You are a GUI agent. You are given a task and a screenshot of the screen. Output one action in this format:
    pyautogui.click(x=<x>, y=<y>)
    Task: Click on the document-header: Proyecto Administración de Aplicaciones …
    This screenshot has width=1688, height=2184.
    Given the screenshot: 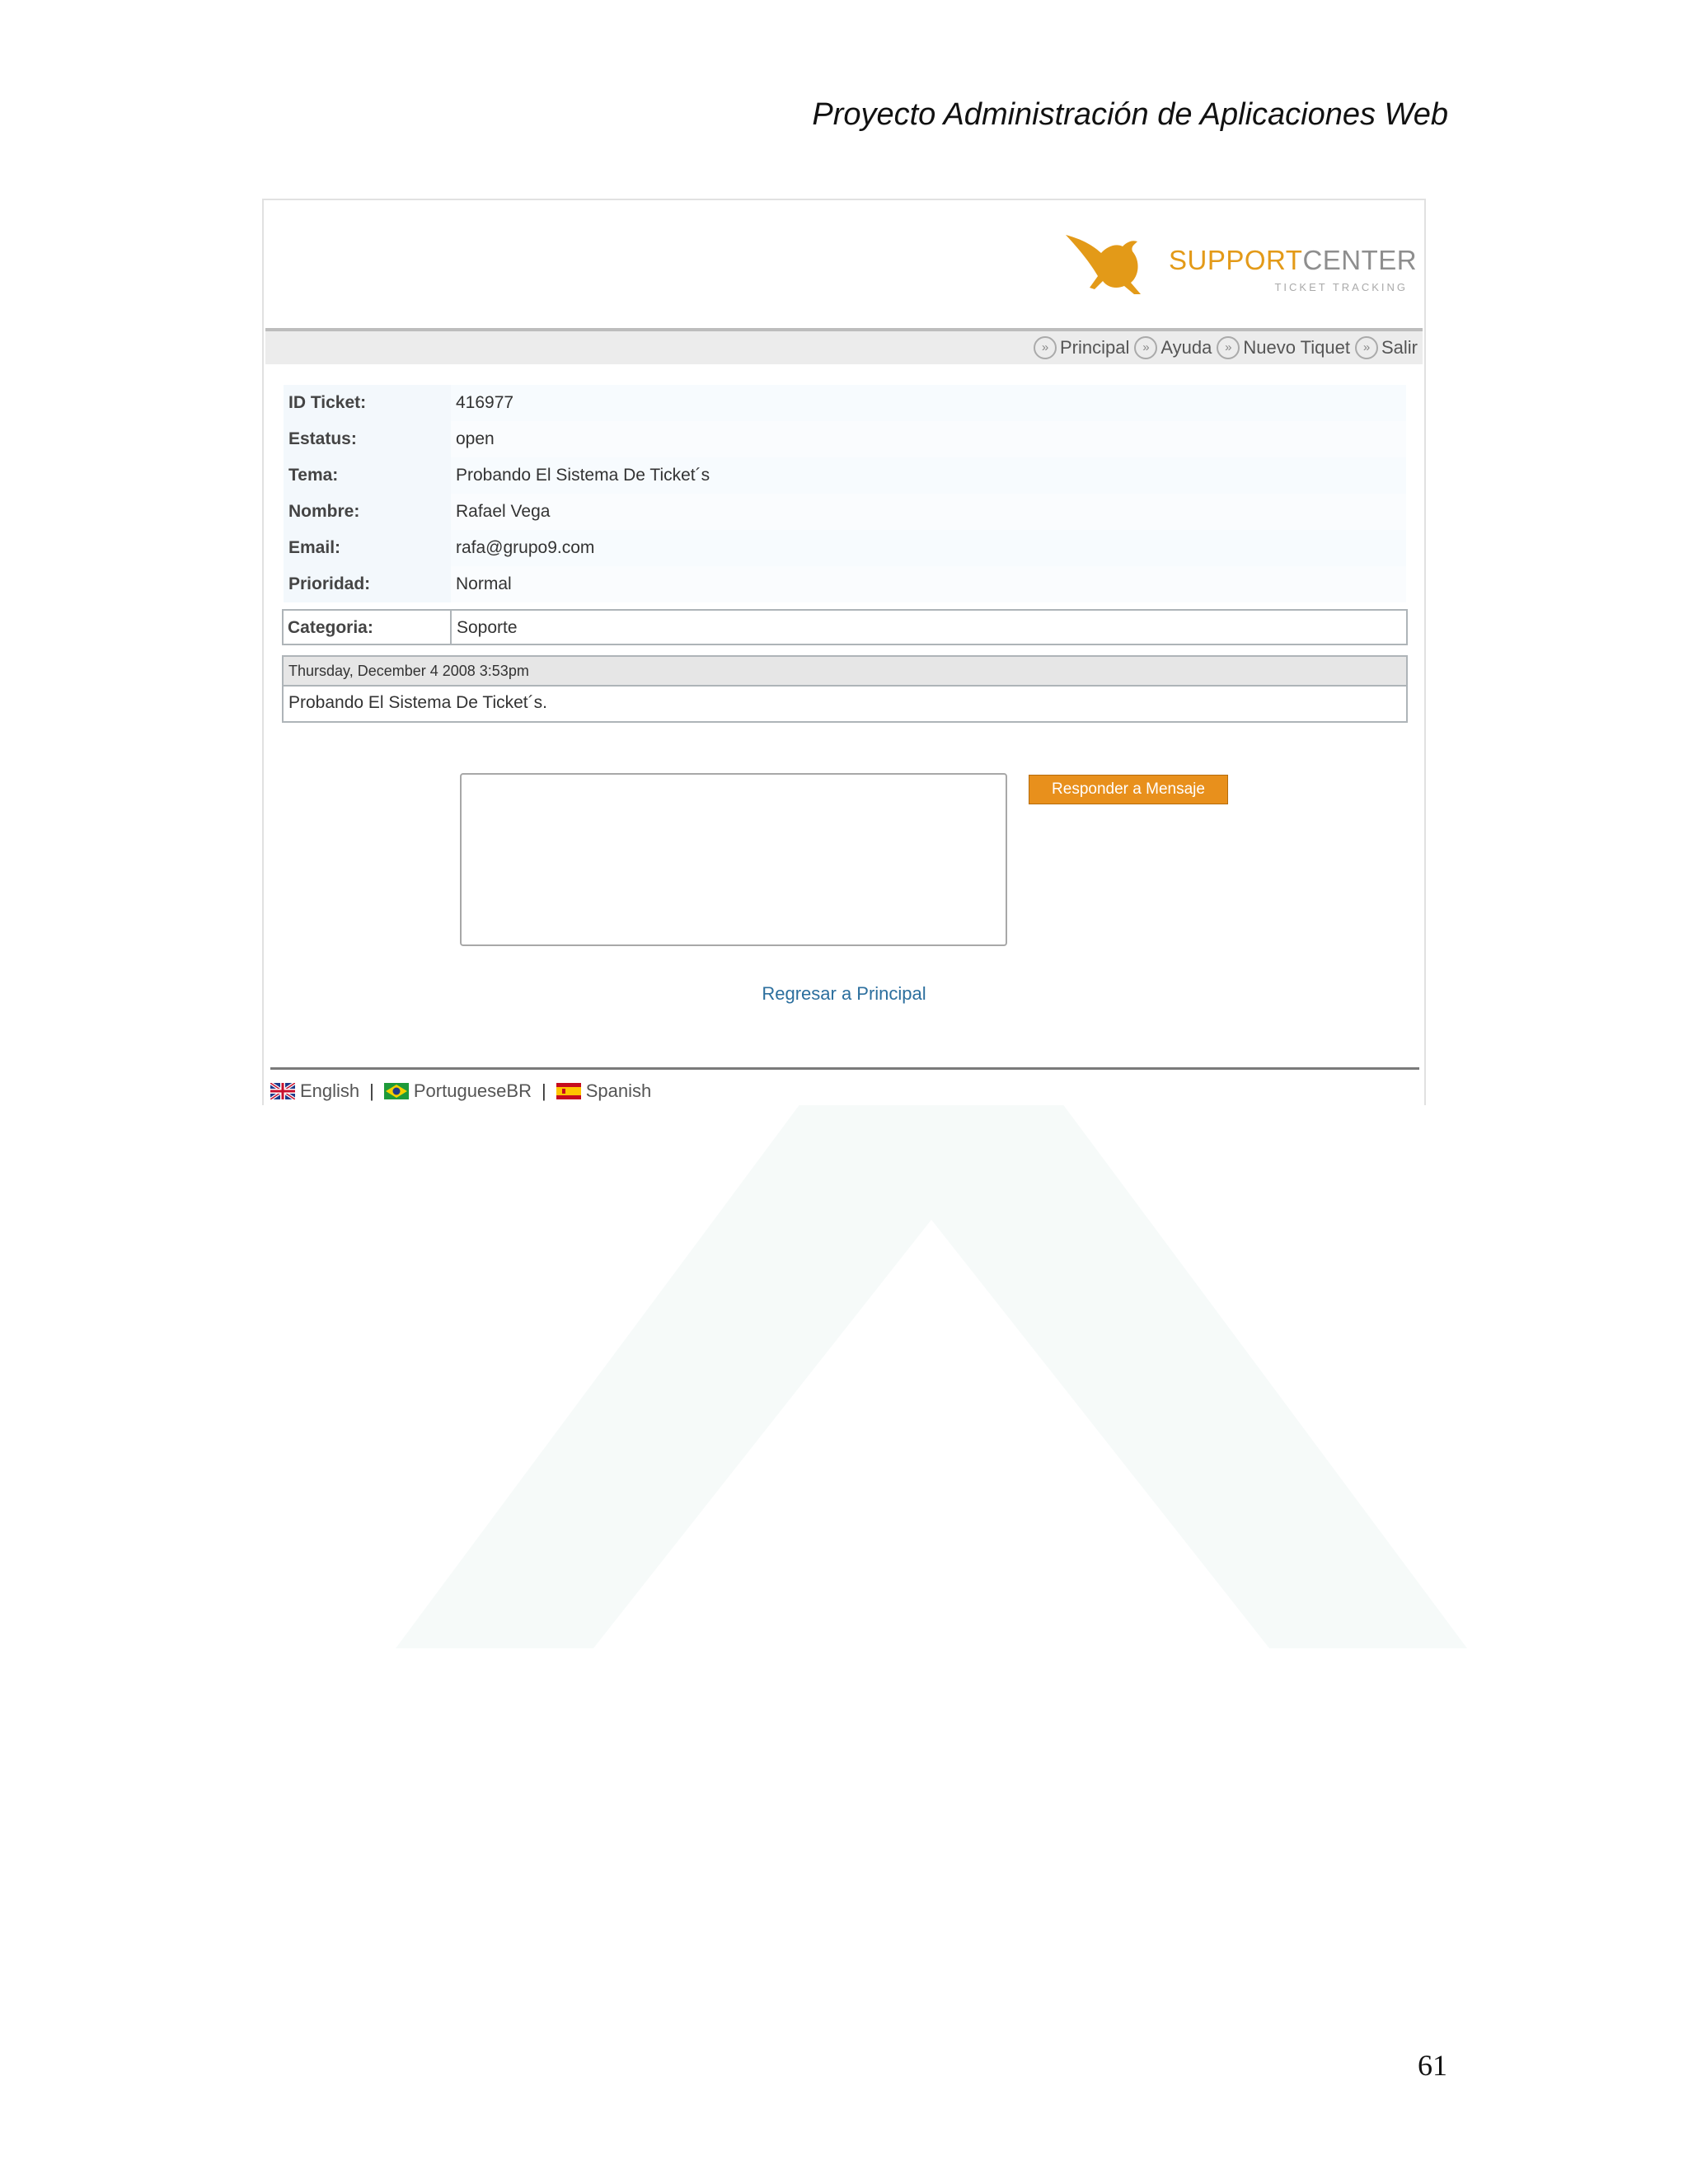 What is the action you would take?
    pyautogui.click(x=1130, y=114)
    